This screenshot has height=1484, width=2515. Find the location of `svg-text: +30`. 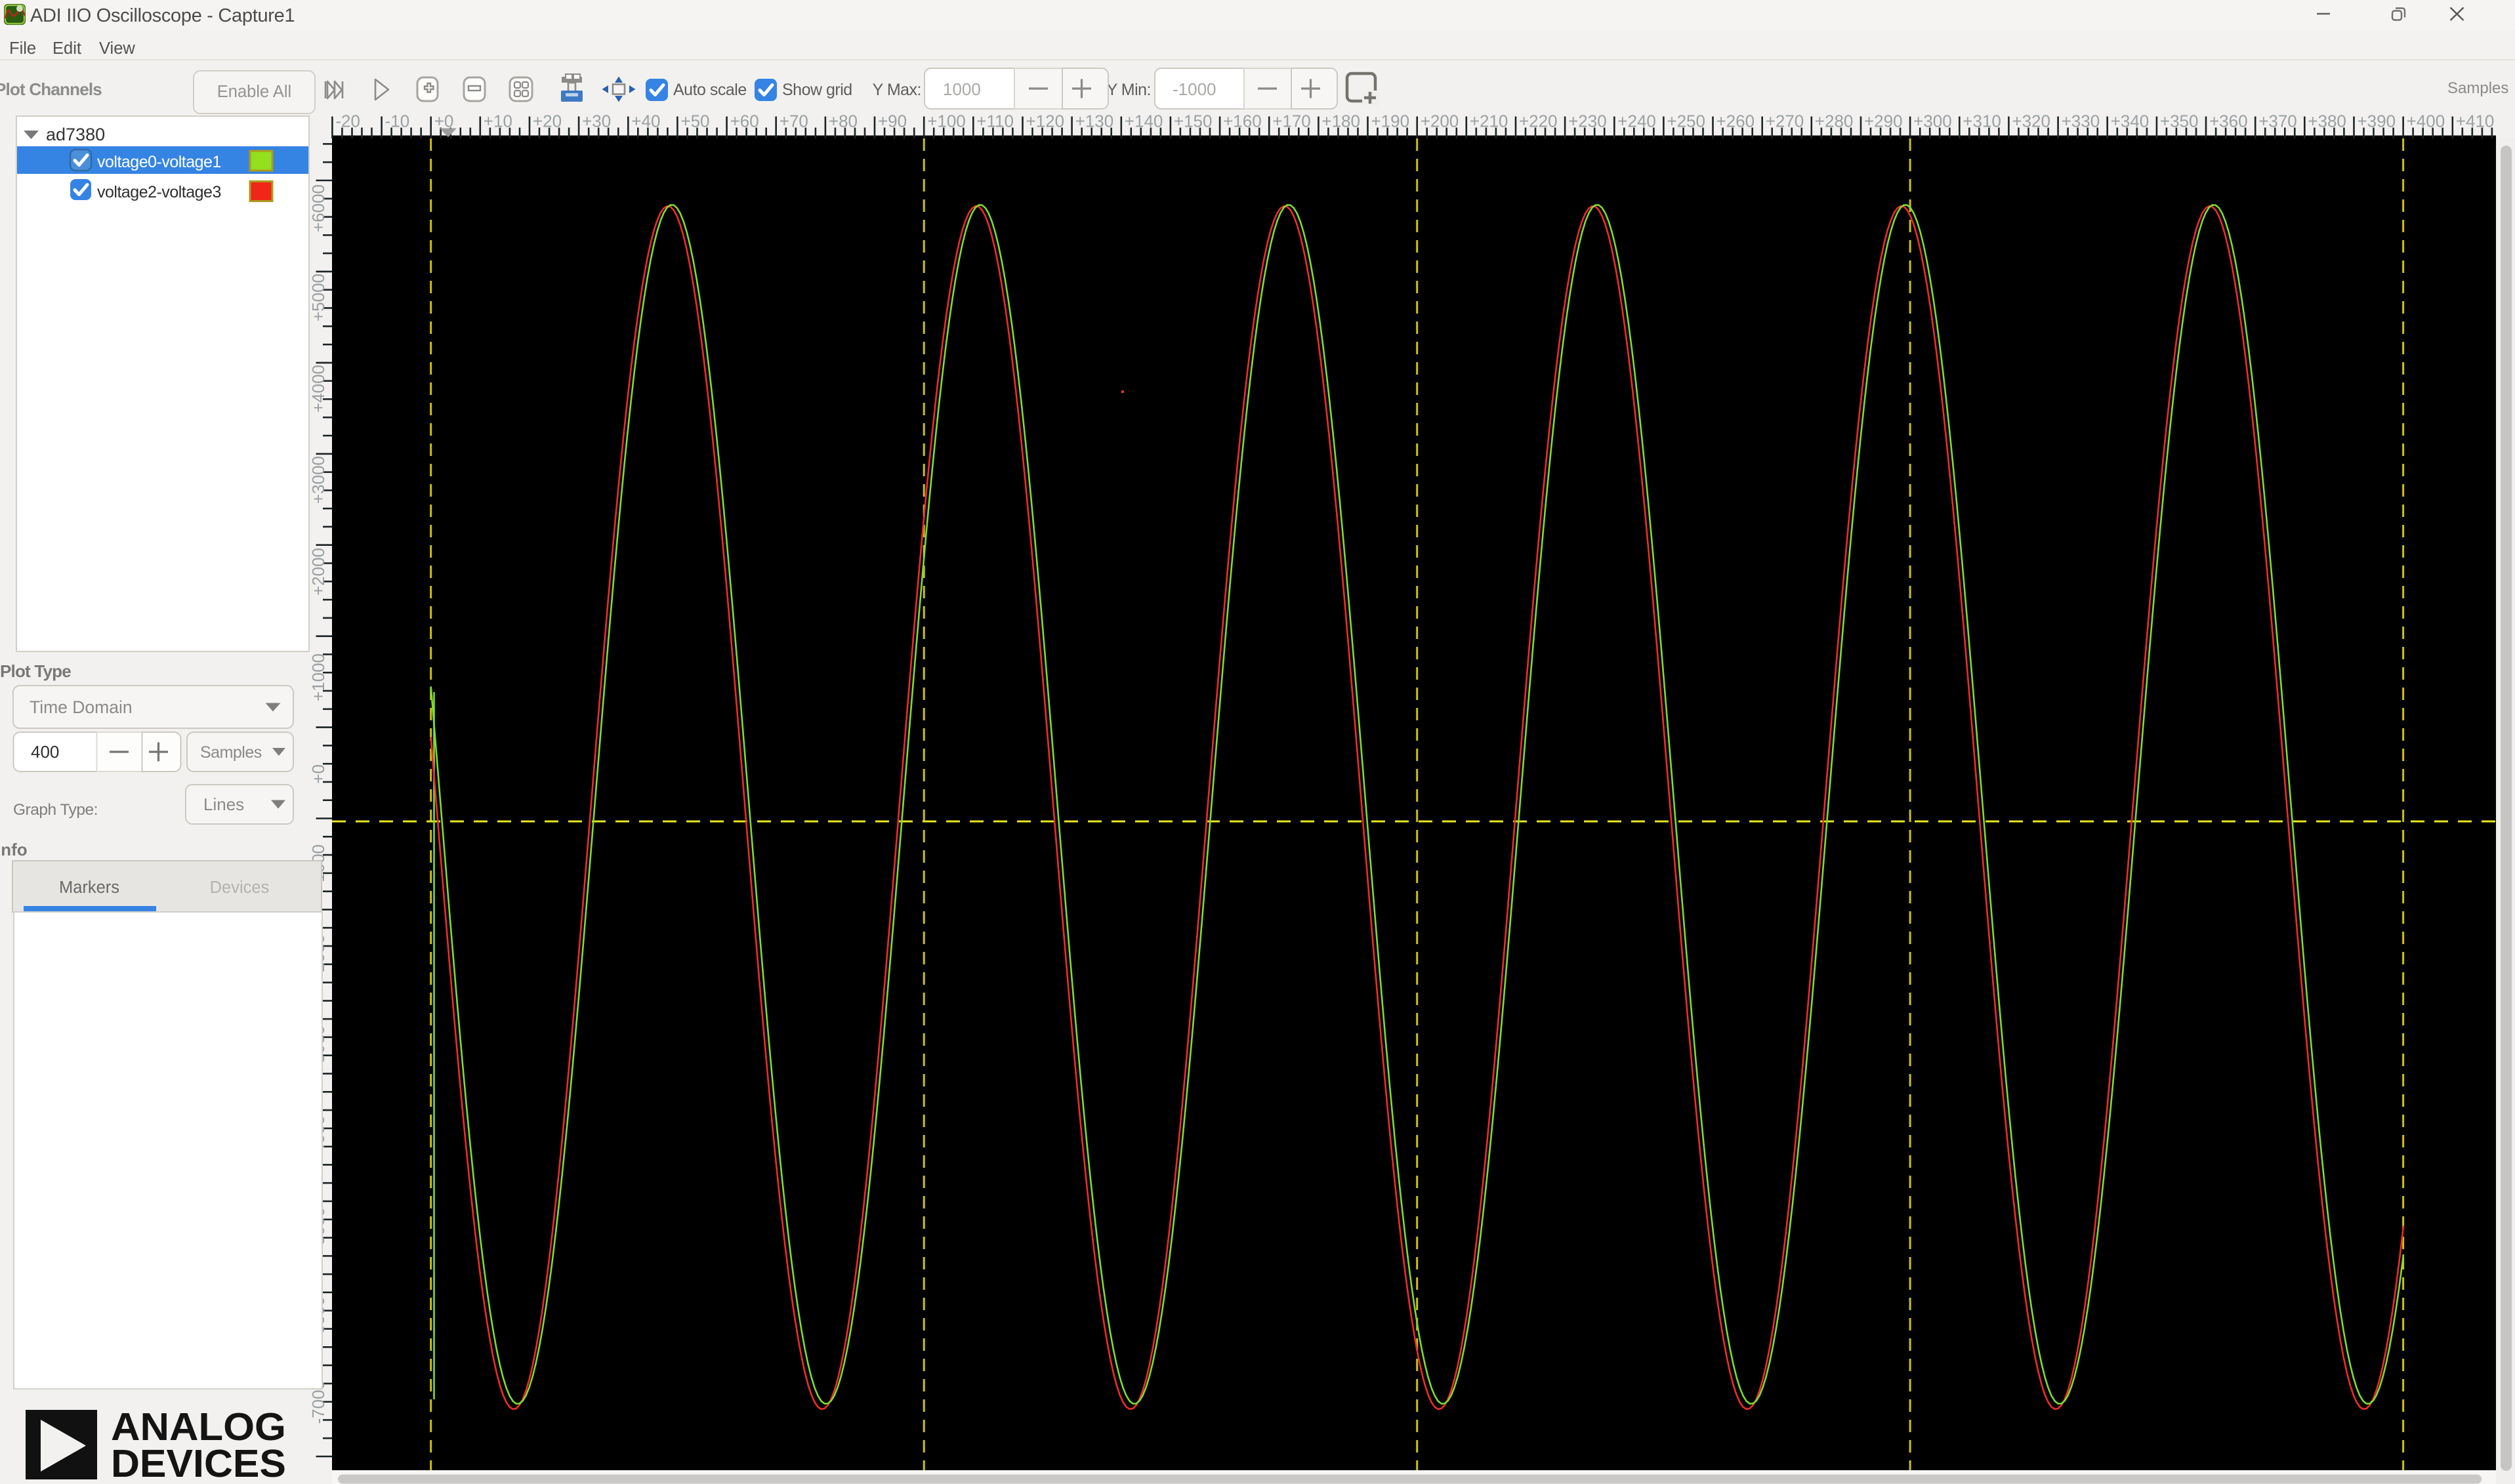

svg-text: +30 is located at coordinates (596, 122).